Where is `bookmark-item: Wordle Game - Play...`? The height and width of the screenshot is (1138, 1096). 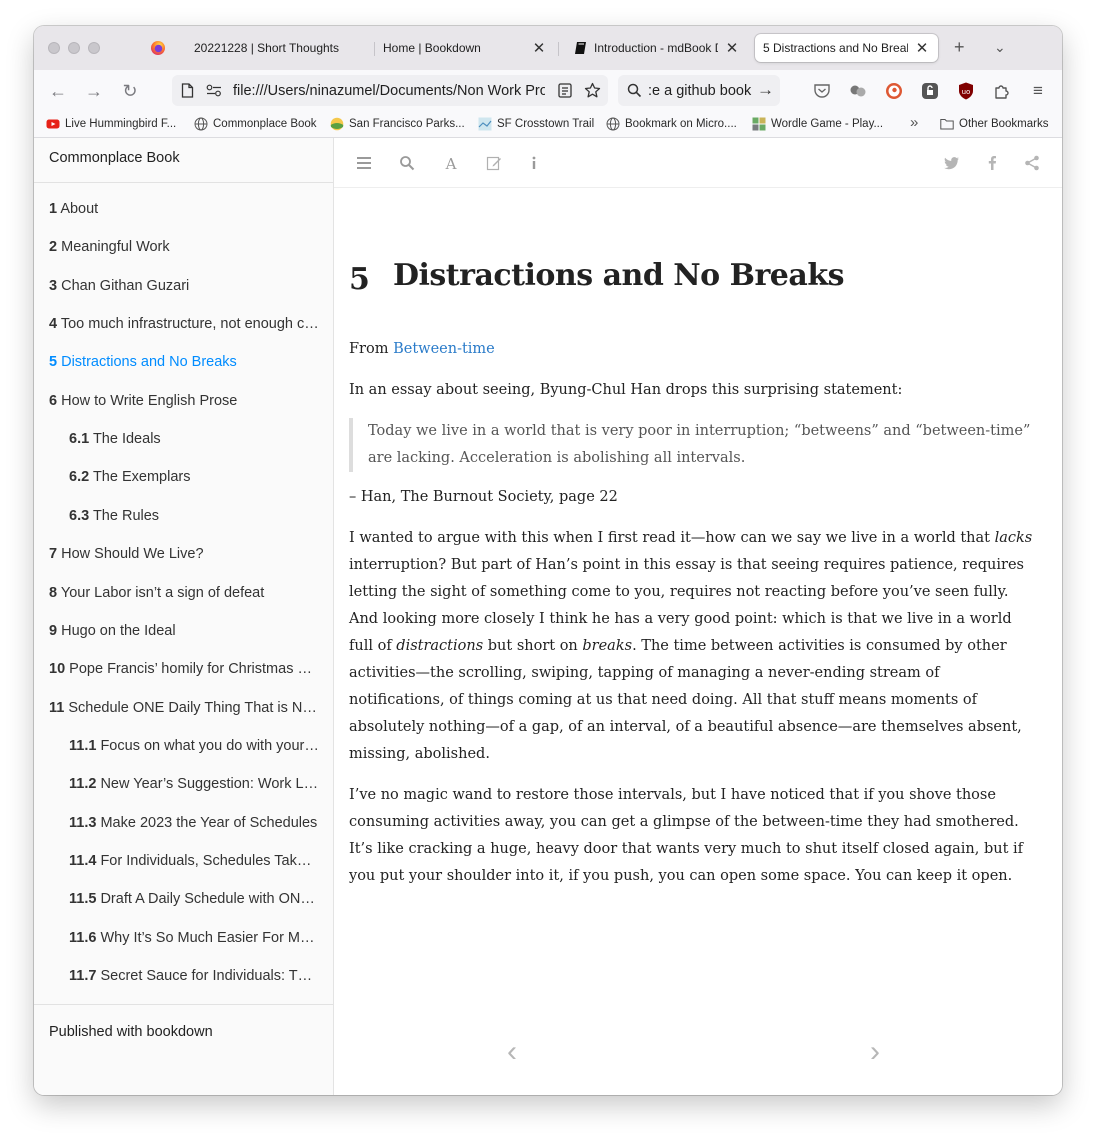
bookmark-item: Wordle Game - Play... is located at coordinates (817, 124).